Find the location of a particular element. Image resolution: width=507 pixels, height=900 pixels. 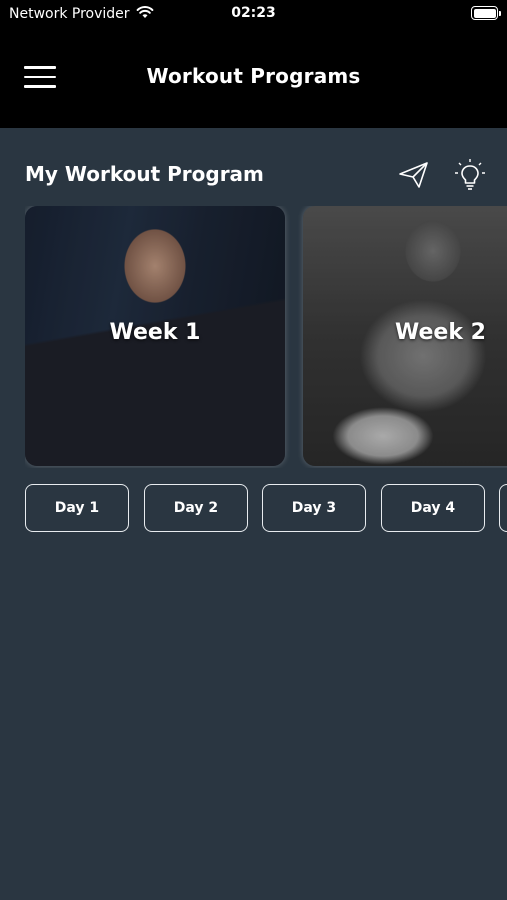

app-header: Workout Programs is located at coordinates (253, 79).